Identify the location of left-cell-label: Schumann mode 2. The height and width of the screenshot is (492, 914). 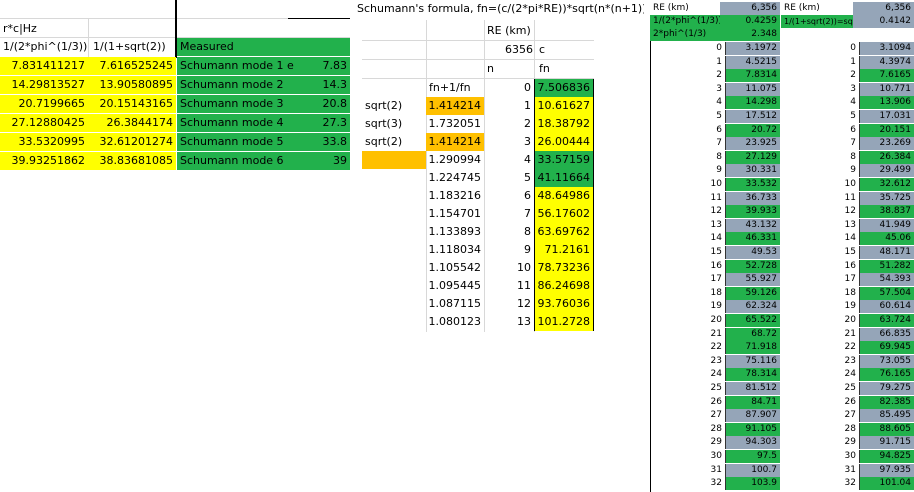
(237, 85).